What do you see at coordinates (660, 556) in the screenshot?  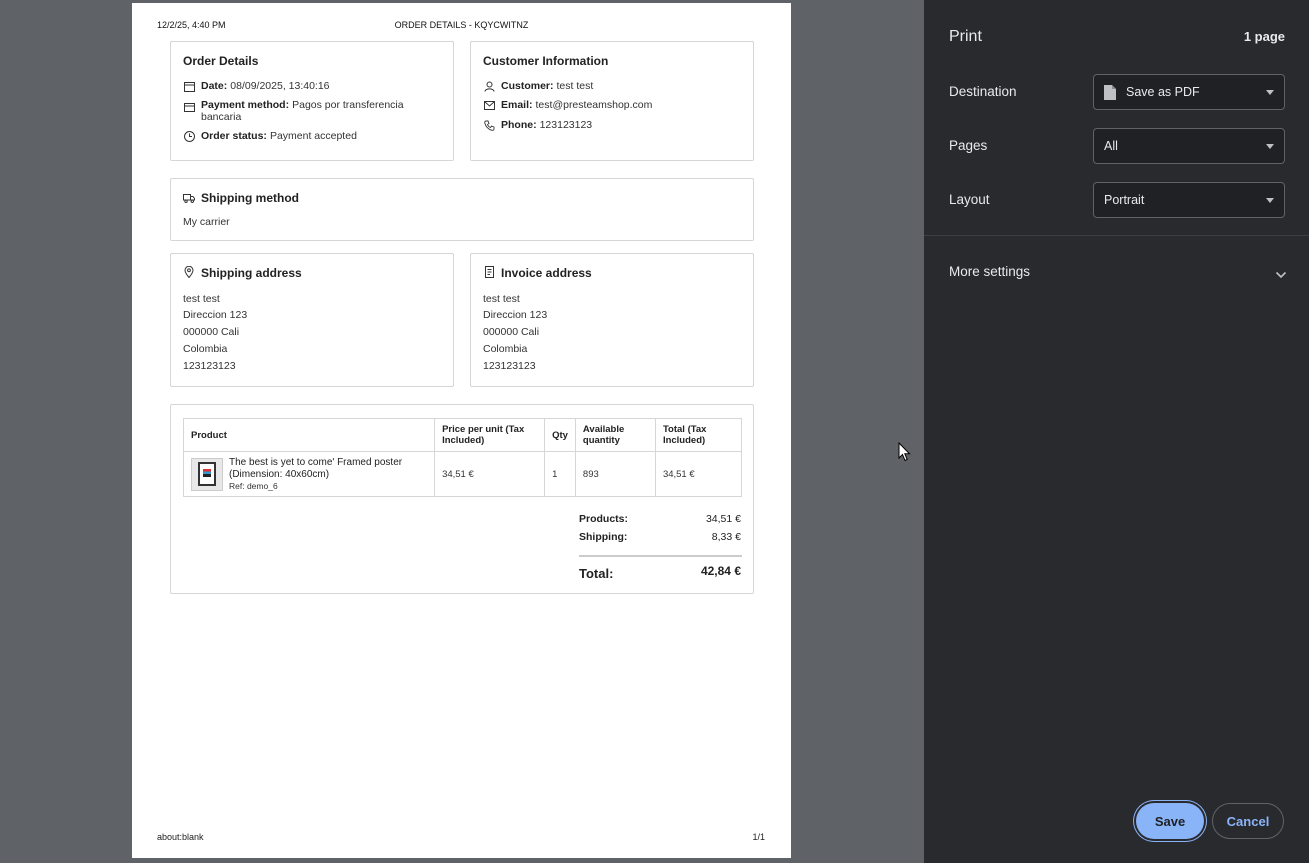 I see `totals-divider` at bounding box center [660, 556].